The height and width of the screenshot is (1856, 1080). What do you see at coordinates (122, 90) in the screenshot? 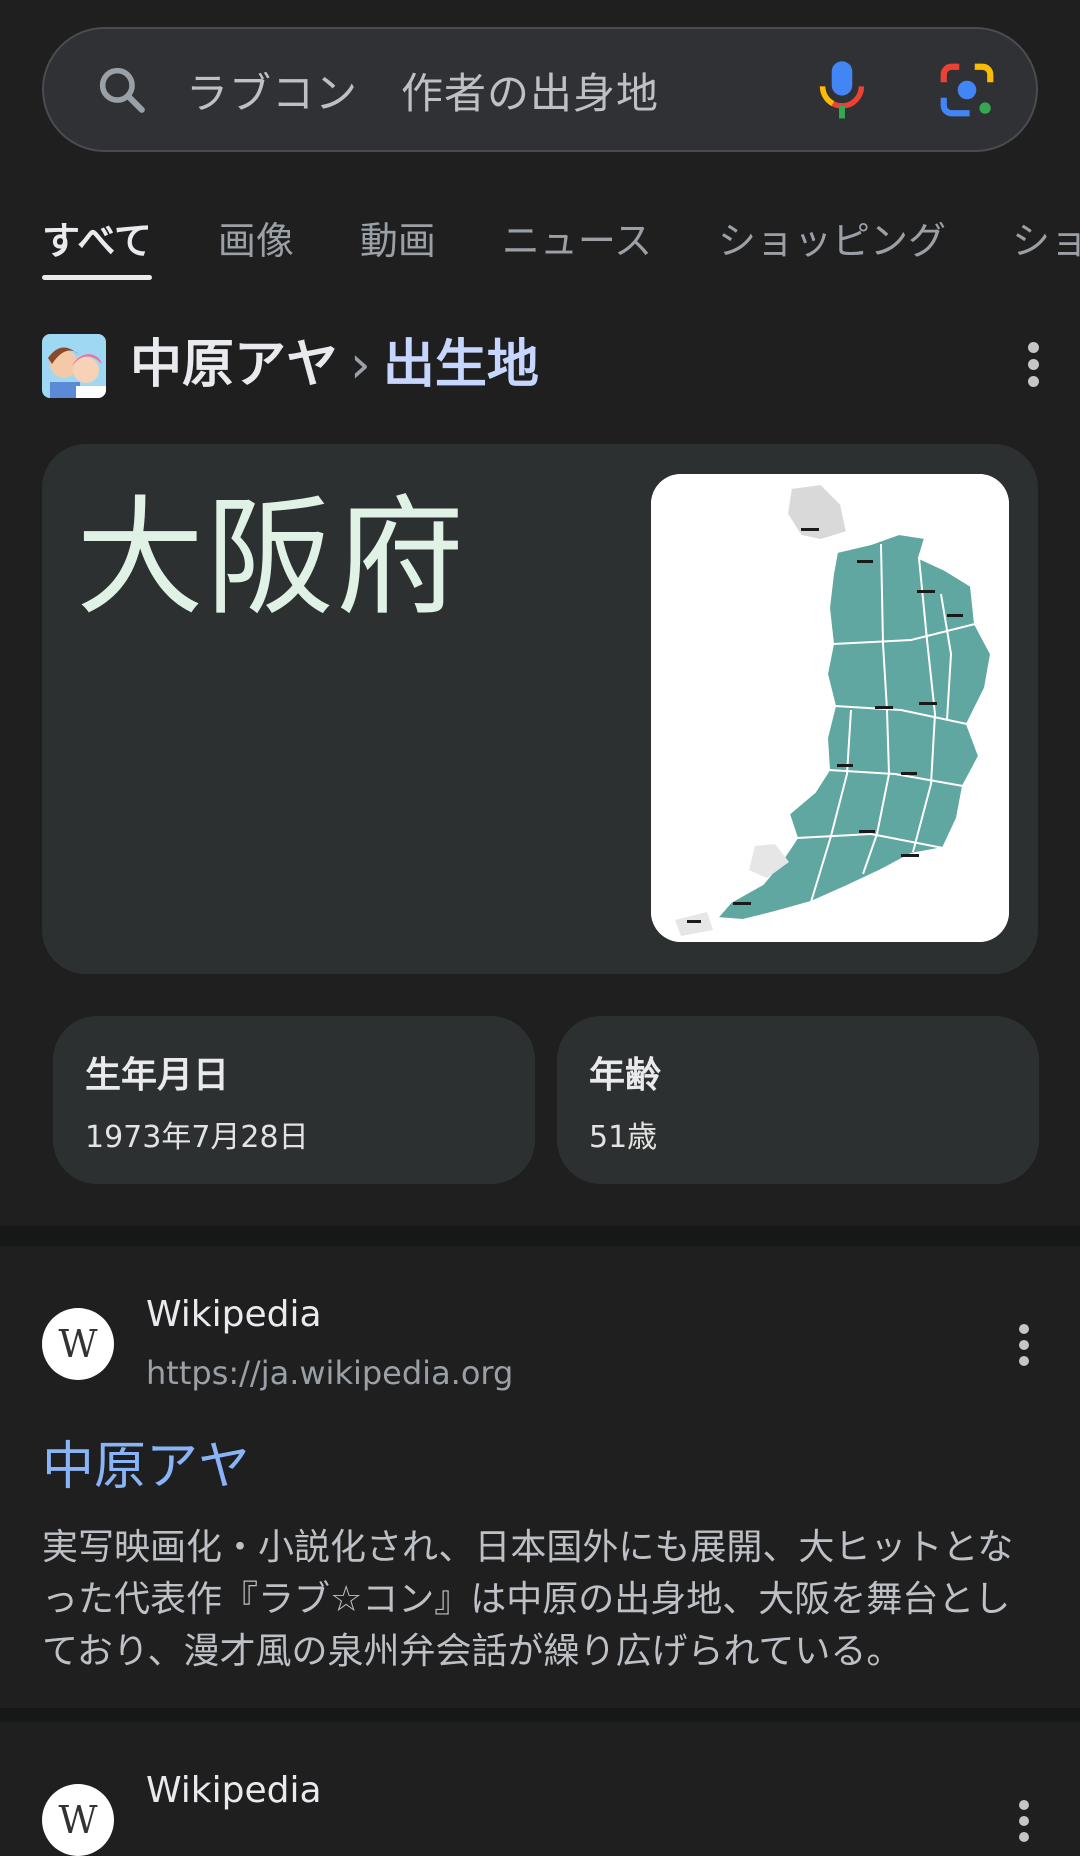
I see `search-icon` at bounding box center [122, 90].